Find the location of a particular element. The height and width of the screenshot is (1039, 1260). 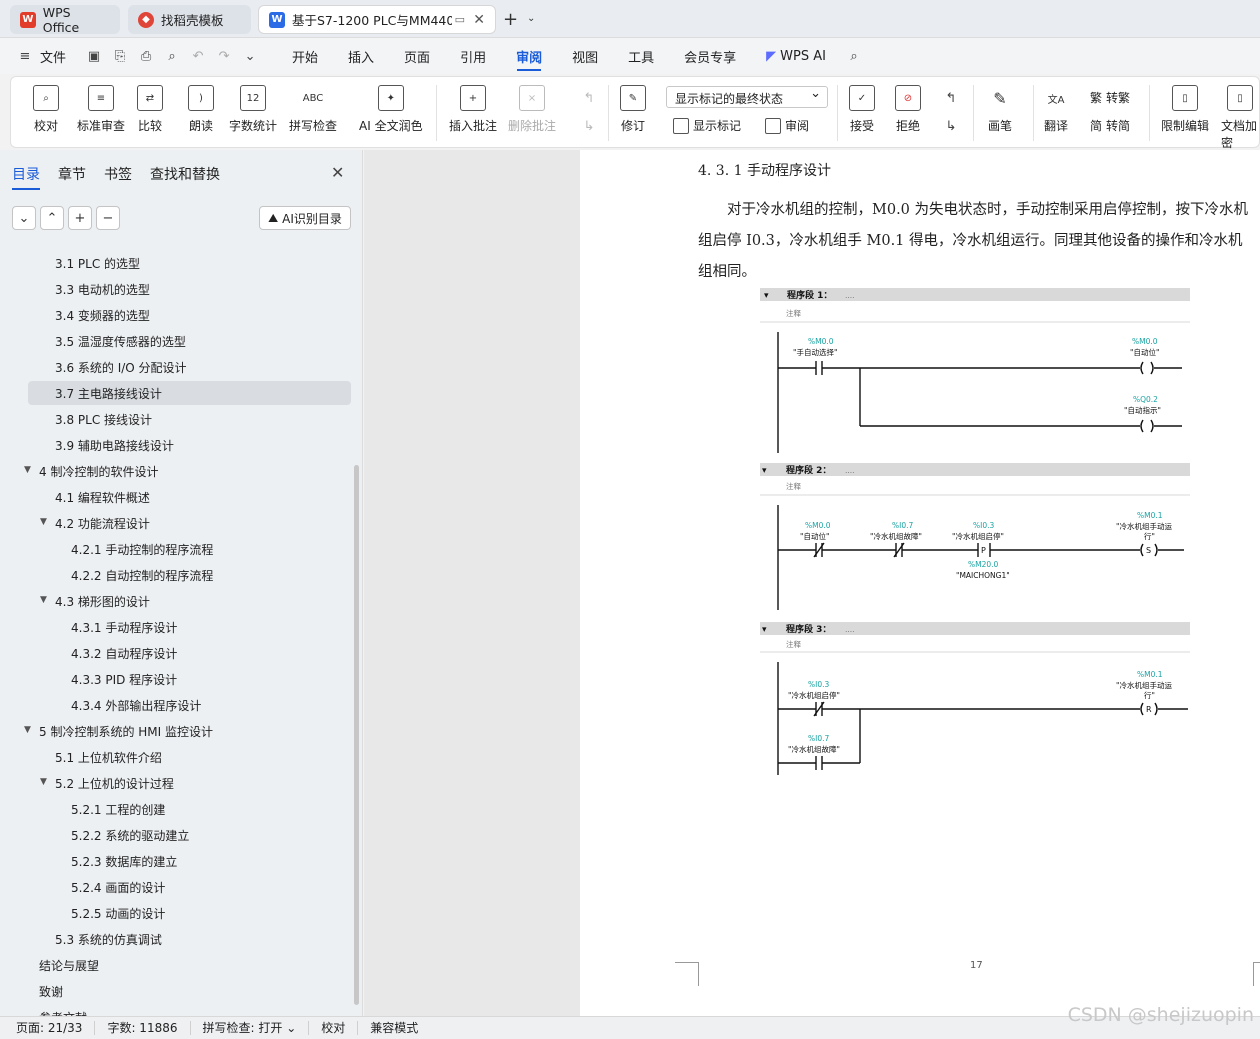

toc-item: 参考文献 is located at coordinates (63, 1011).